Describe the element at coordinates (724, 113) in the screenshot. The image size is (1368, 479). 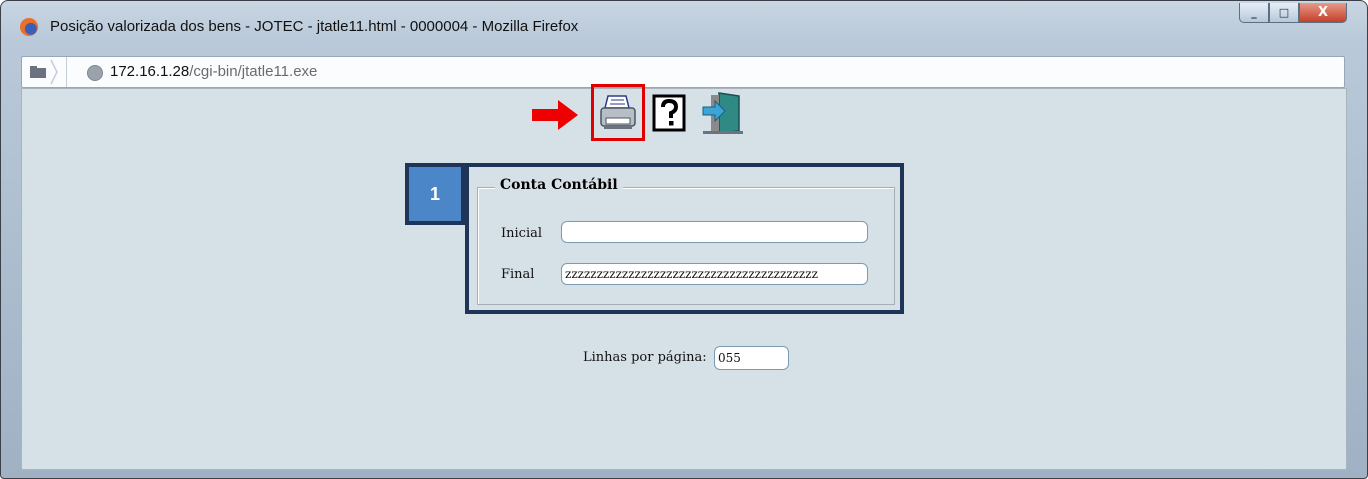
I see `exit-button` at that location.